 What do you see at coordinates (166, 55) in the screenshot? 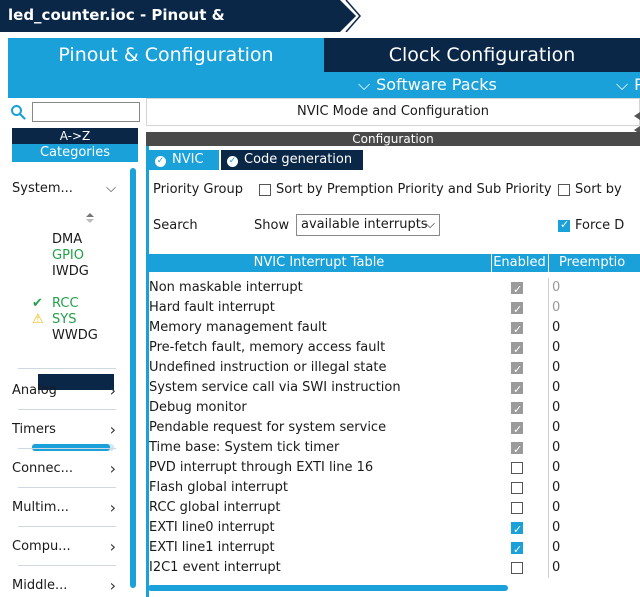
I see `tab-pinout-configuration: Pinout & Configuration` at bounding box center [166, 55].